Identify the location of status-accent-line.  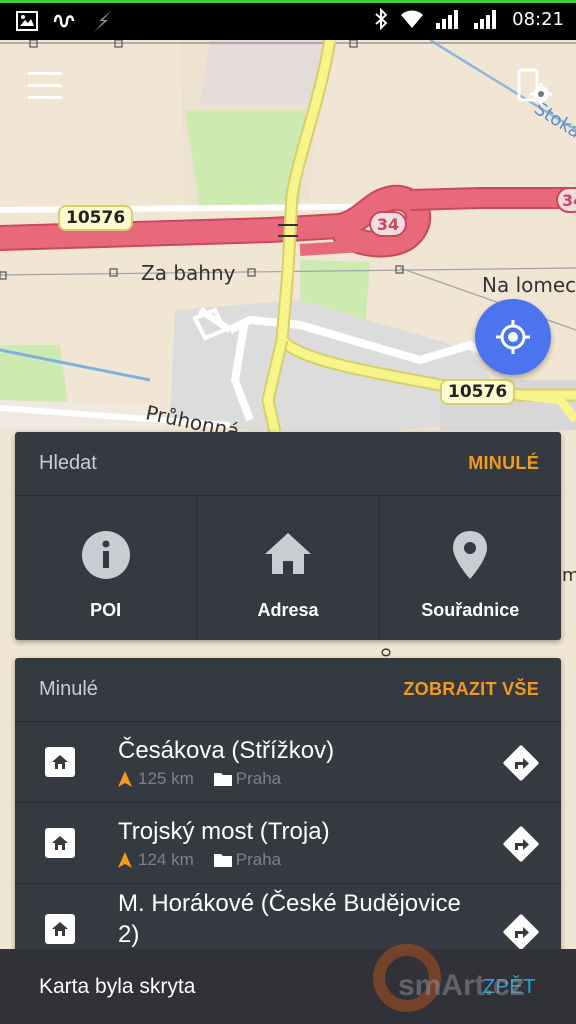
(288, 1).